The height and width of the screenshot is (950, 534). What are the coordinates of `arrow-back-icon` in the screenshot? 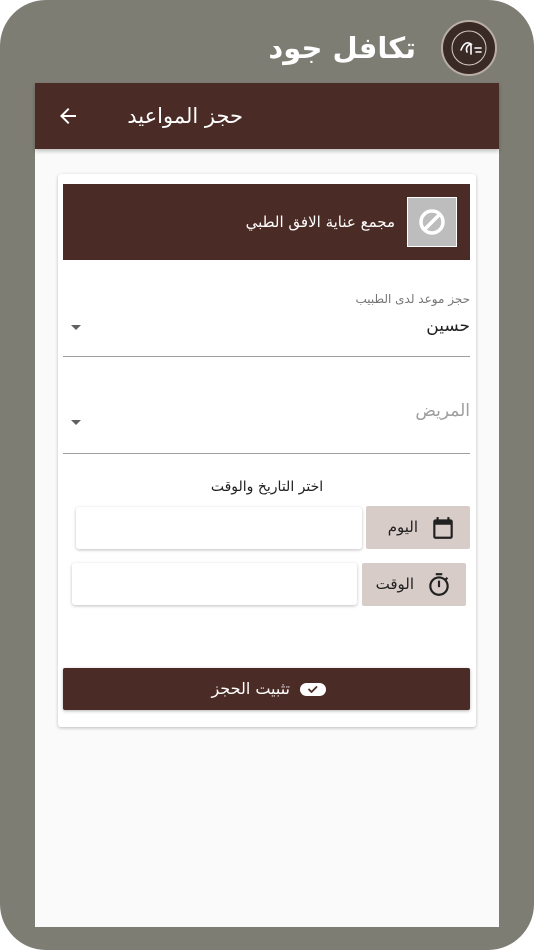 It's located at (68, 116).